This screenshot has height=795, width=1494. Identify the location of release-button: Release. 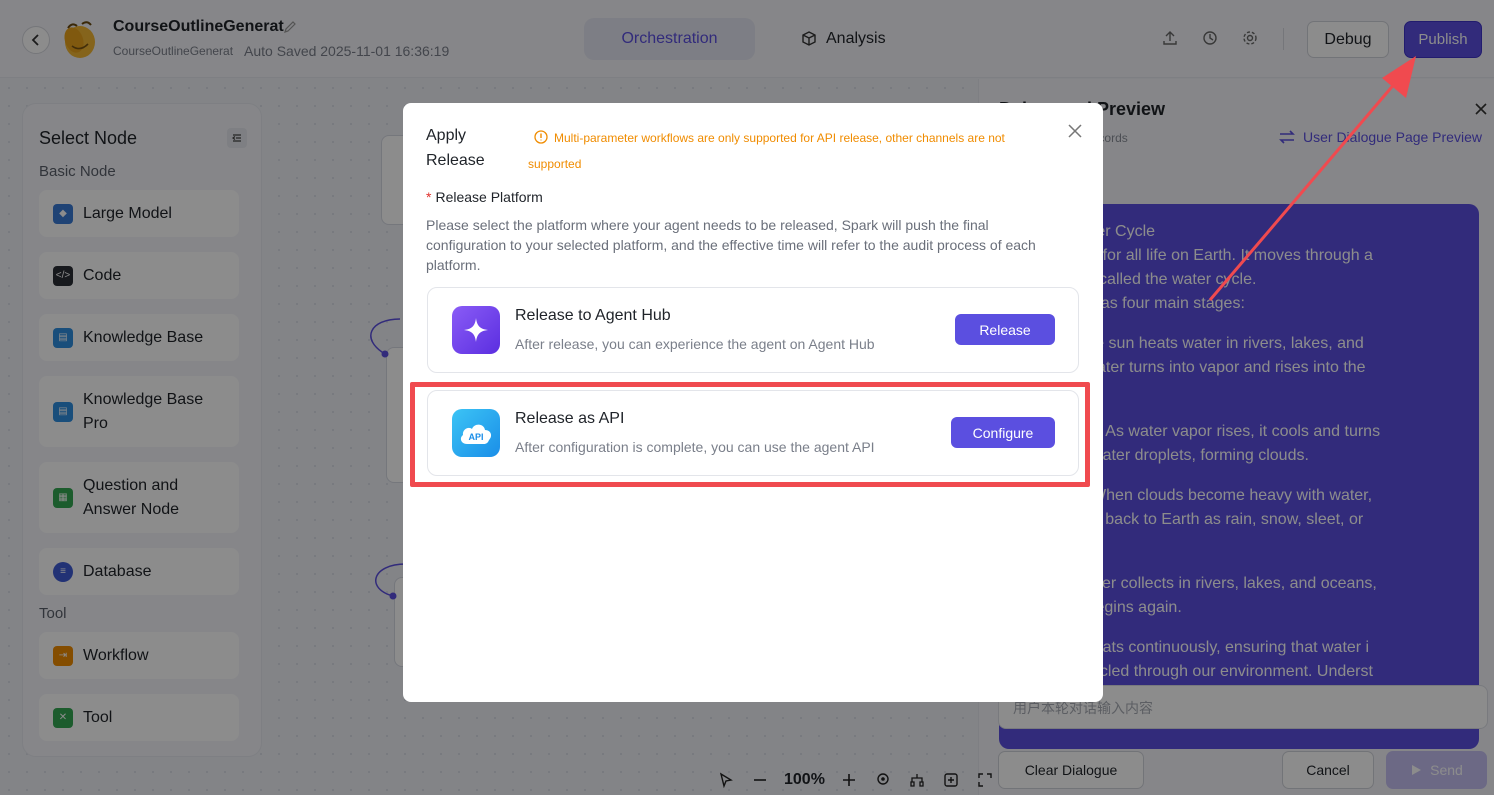
(1005, 329).